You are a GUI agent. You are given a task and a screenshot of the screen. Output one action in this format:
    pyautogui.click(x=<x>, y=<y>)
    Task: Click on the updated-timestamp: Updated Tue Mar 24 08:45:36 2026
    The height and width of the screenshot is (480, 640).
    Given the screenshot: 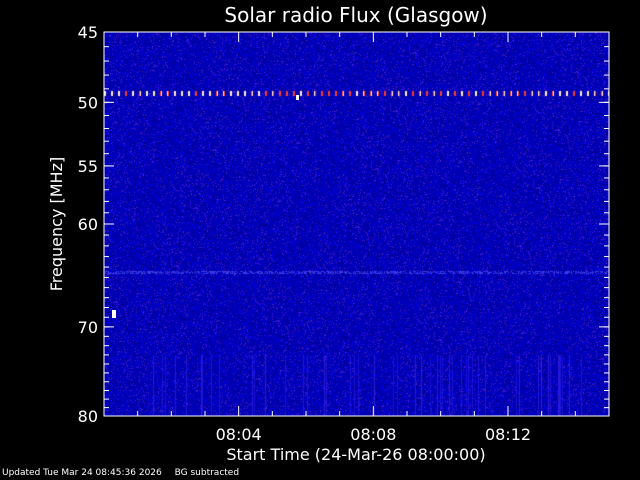 What is the action you would take?
    pyautogui.click(x=82, y=473)
    